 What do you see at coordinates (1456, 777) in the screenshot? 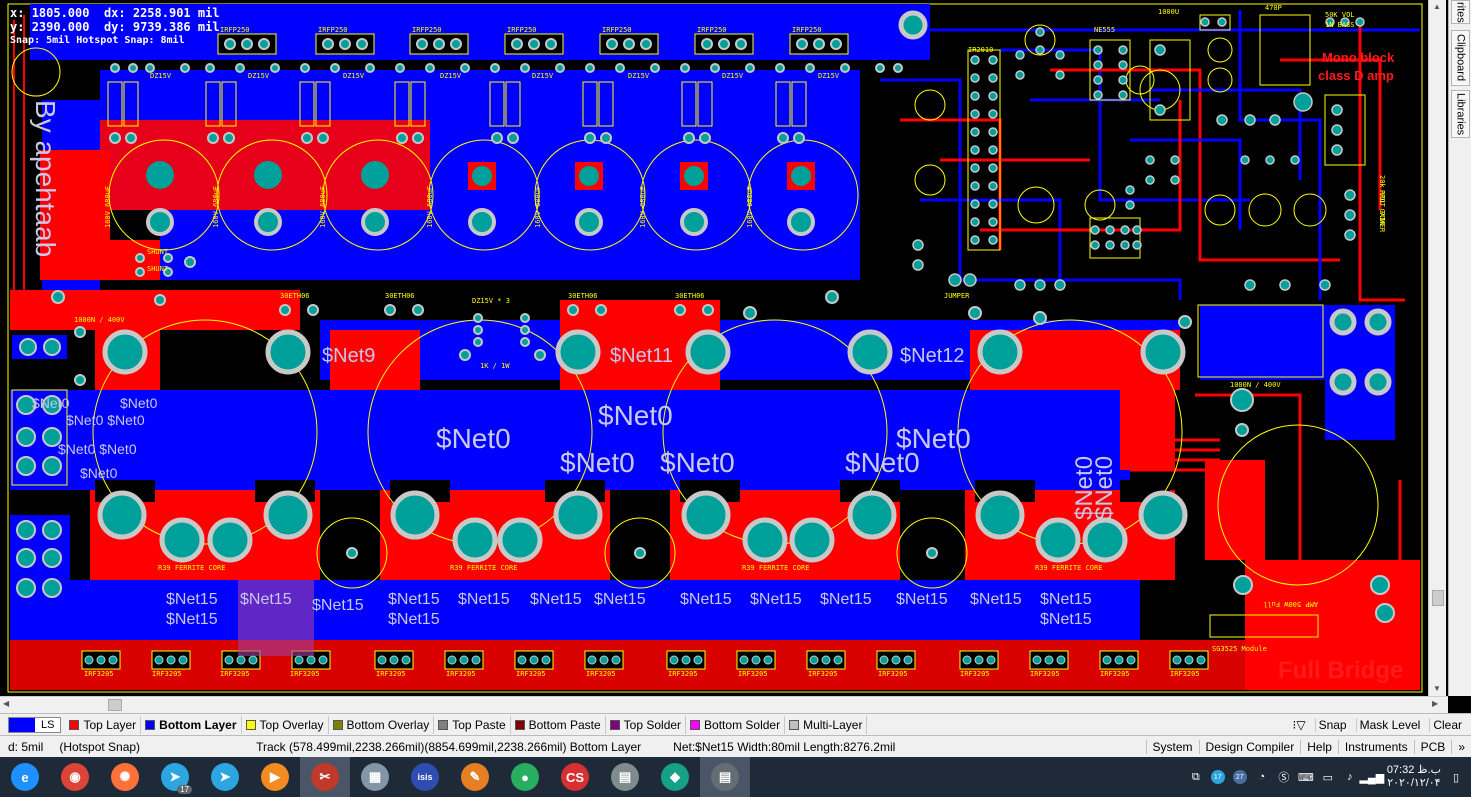
I see `notification-icon: ▯` at bounding box center [1456, 777].